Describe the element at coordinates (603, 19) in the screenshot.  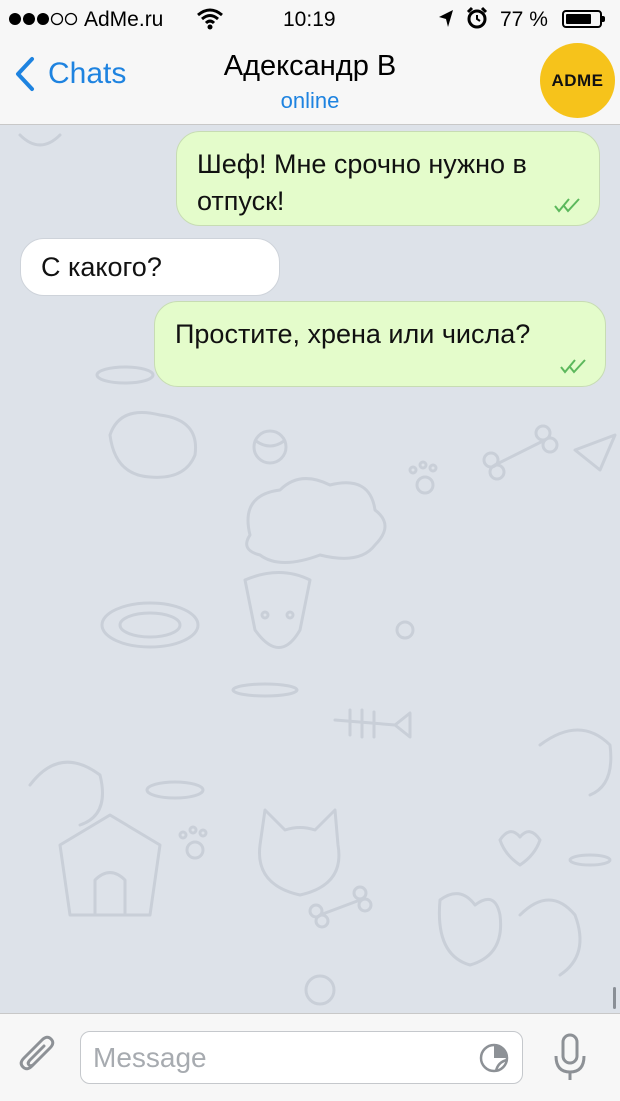
I see `battery-nub` at that location.